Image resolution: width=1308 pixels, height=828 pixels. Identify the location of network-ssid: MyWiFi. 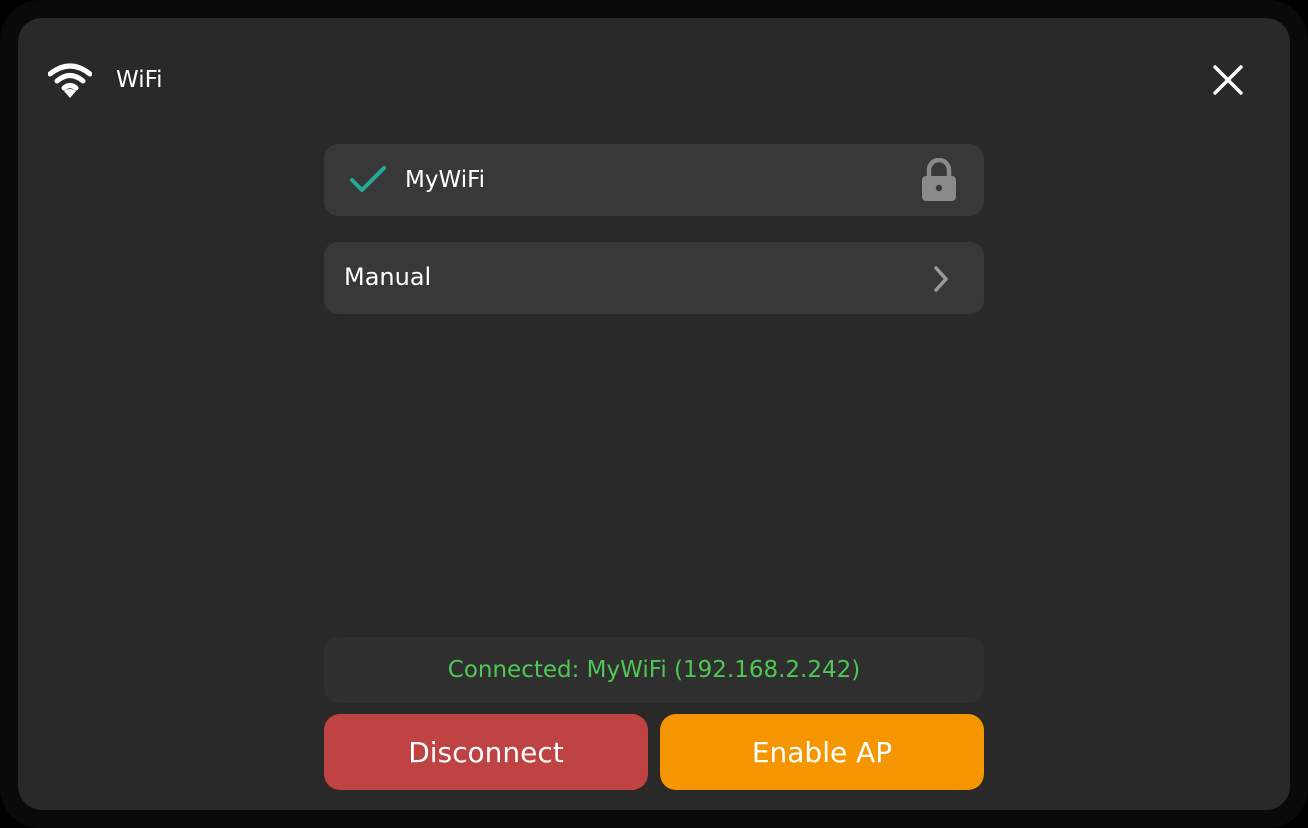
(445, 180).